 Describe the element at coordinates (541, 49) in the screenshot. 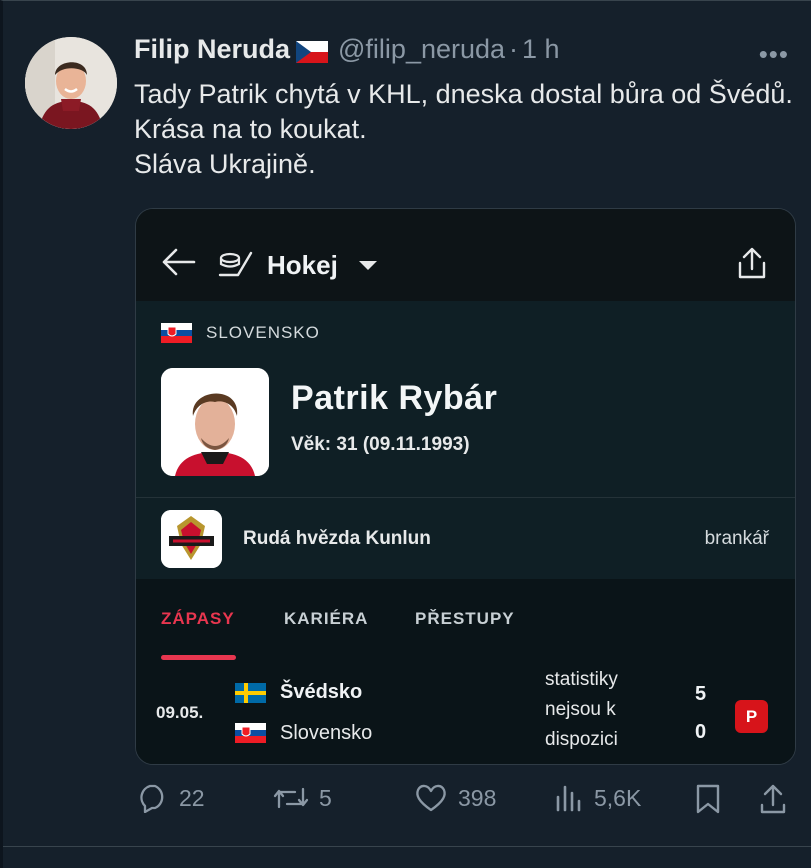

I see `tweet-time: 1 h` at that location.